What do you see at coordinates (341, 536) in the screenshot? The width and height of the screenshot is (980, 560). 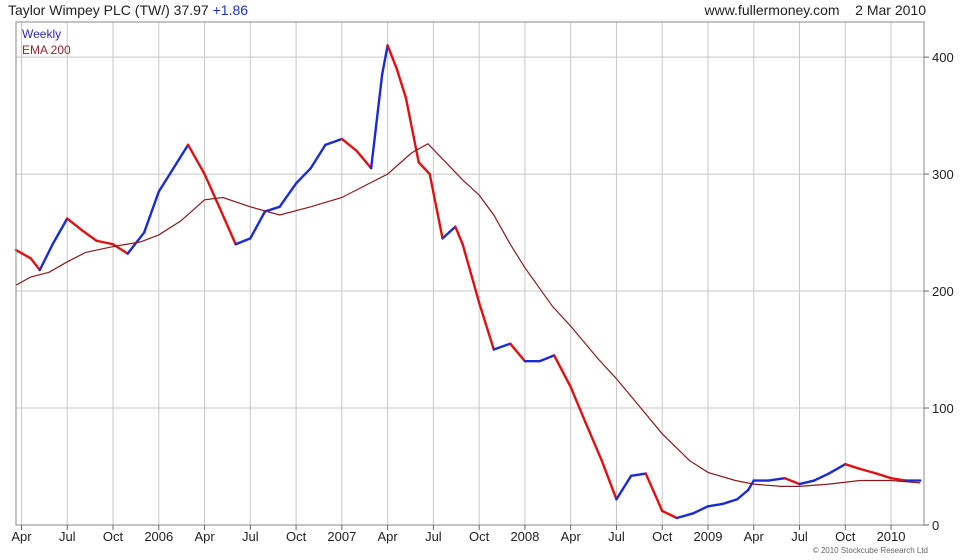 I see `x-tick-label: 2007` at bounding box center [341, 536].